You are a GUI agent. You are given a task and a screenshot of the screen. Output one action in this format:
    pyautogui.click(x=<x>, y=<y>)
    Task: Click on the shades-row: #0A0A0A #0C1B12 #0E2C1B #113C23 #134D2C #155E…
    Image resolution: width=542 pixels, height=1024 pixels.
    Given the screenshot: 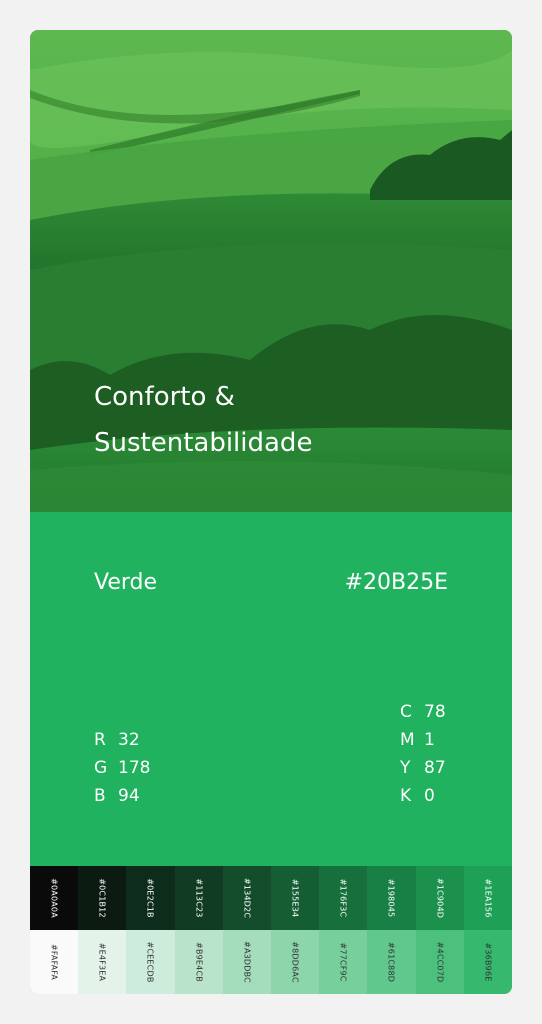 What is the action you would take?
    pyautogui.click(x=271, y=898)
    